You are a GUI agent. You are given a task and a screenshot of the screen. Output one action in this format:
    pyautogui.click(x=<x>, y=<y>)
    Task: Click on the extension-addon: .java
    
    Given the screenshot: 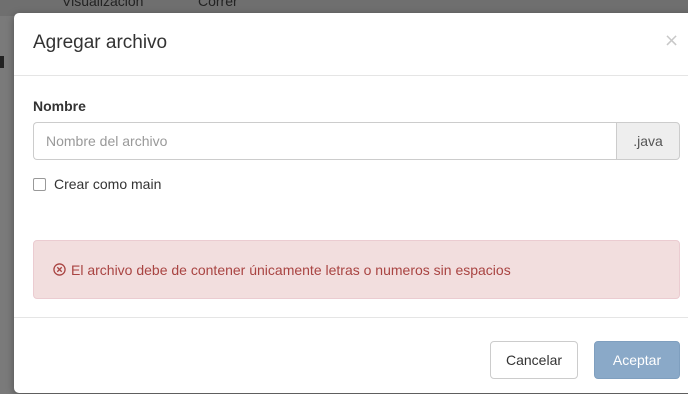 What is the action you would take?
    pyautogui.click(x=648, y=141)
    